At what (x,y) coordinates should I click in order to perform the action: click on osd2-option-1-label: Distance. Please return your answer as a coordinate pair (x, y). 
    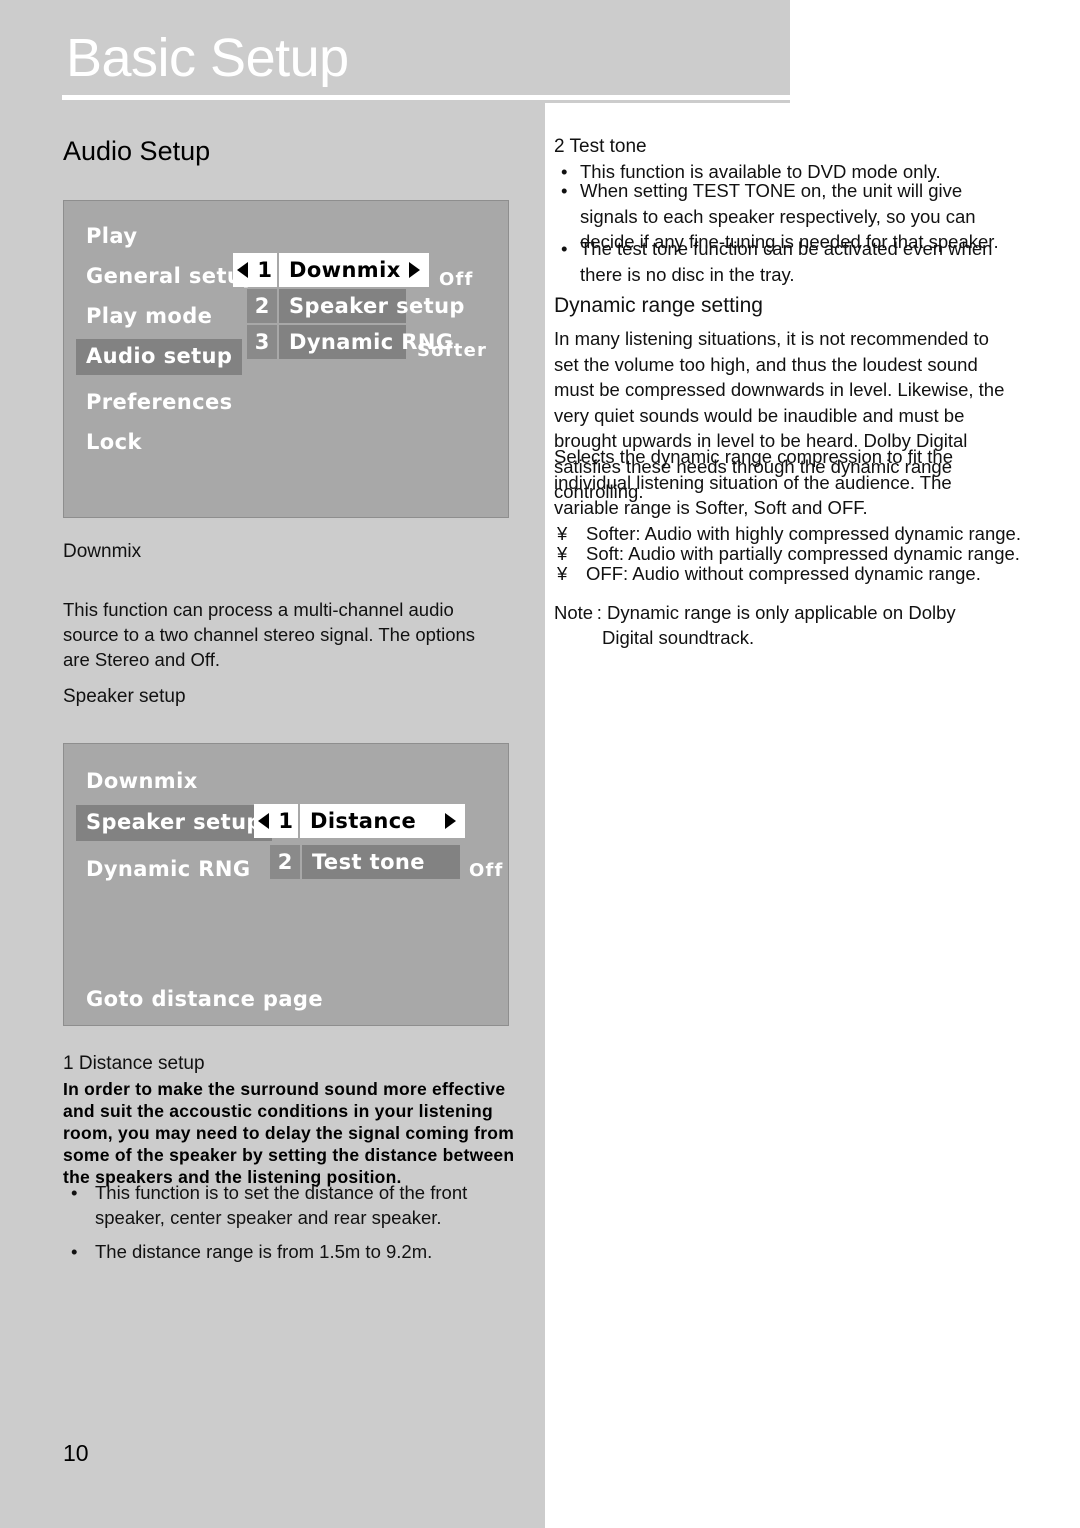
    Looking at the image, I should click on (363, 820).